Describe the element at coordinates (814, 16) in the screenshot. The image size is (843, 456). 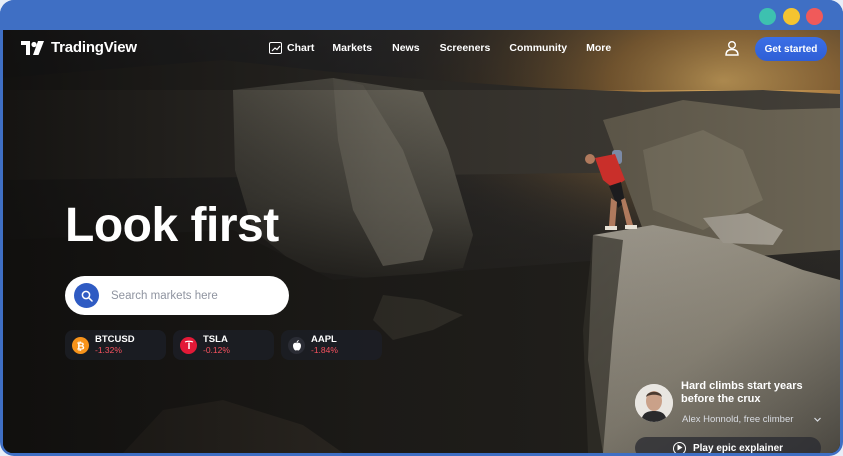
I see `window-control-close` at that location.